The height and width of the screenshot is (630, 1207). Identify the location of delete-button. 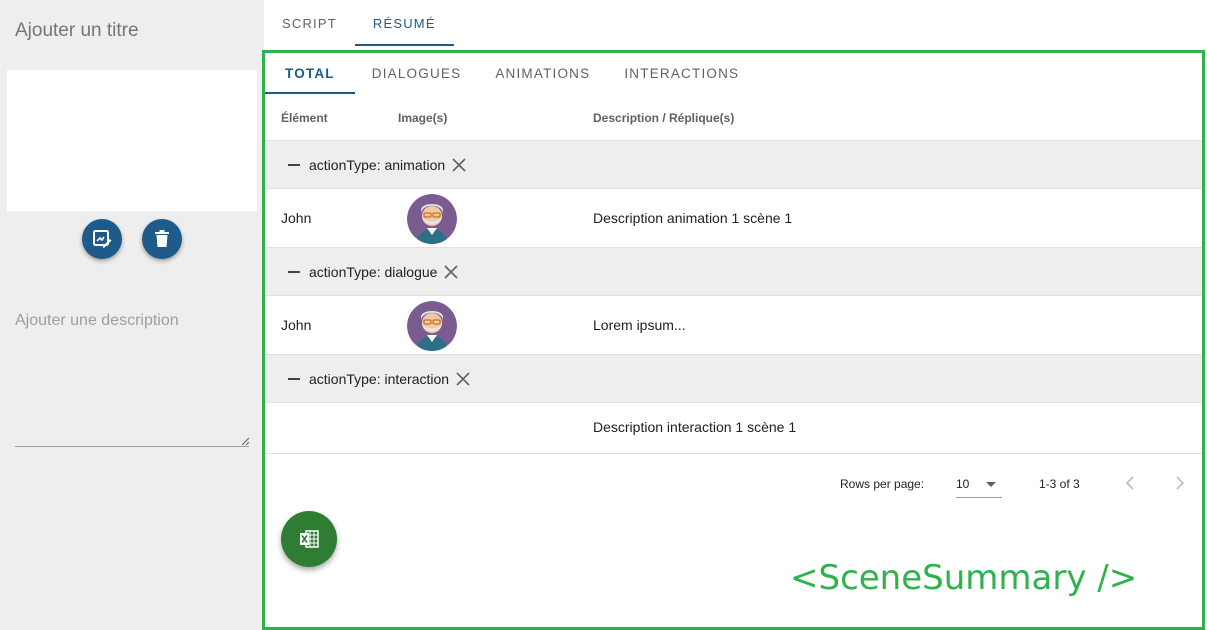
(162, 239).